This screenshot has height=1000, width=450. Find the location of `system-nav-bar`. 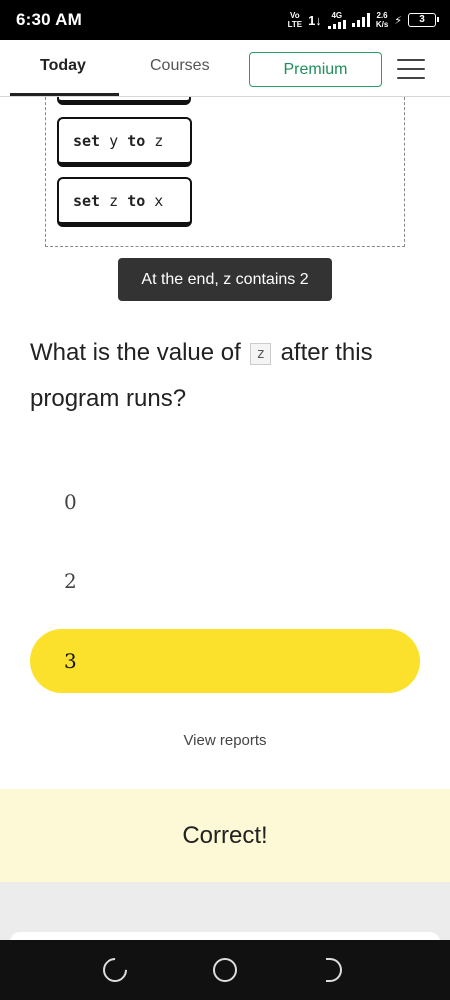

system-nav-bar is located at coordinates (225, 970).